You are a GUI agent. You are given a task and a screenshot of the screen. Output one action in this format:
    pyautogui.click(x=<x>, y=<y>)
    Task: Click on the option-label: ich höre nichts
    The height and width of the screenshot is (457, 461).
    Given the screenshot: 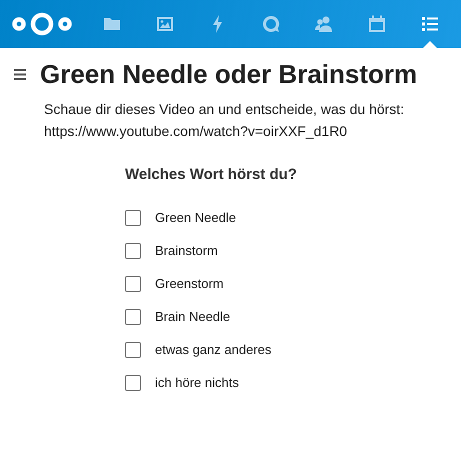 What is the action you would take?
    pyautogui.click(x=197, y=383)
    